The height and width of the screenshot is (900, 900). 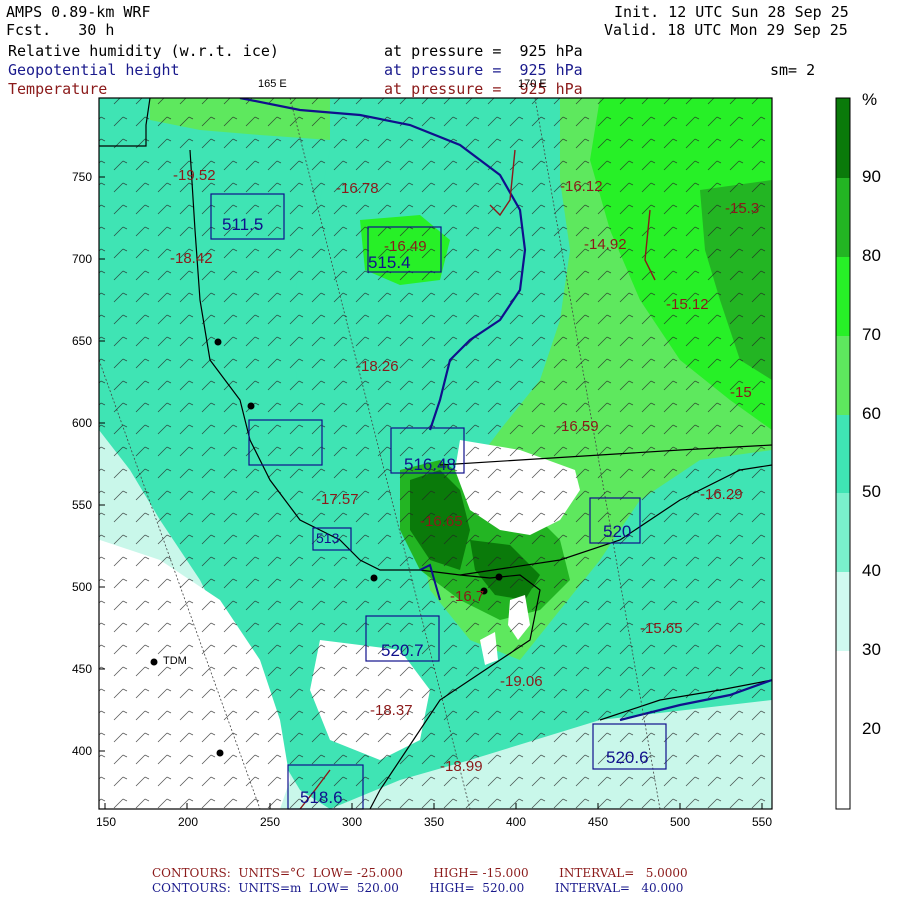 What do you see at coordinates (598, 822) in the screenshot?
I see `x-tick-label: 450` at bounding box center [598, 822].